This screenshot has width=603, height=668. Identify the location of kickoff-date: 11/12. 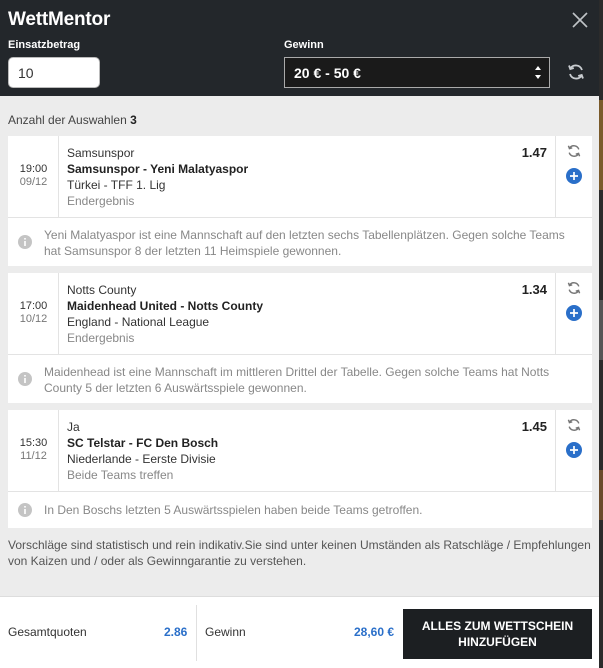
(33, 456).